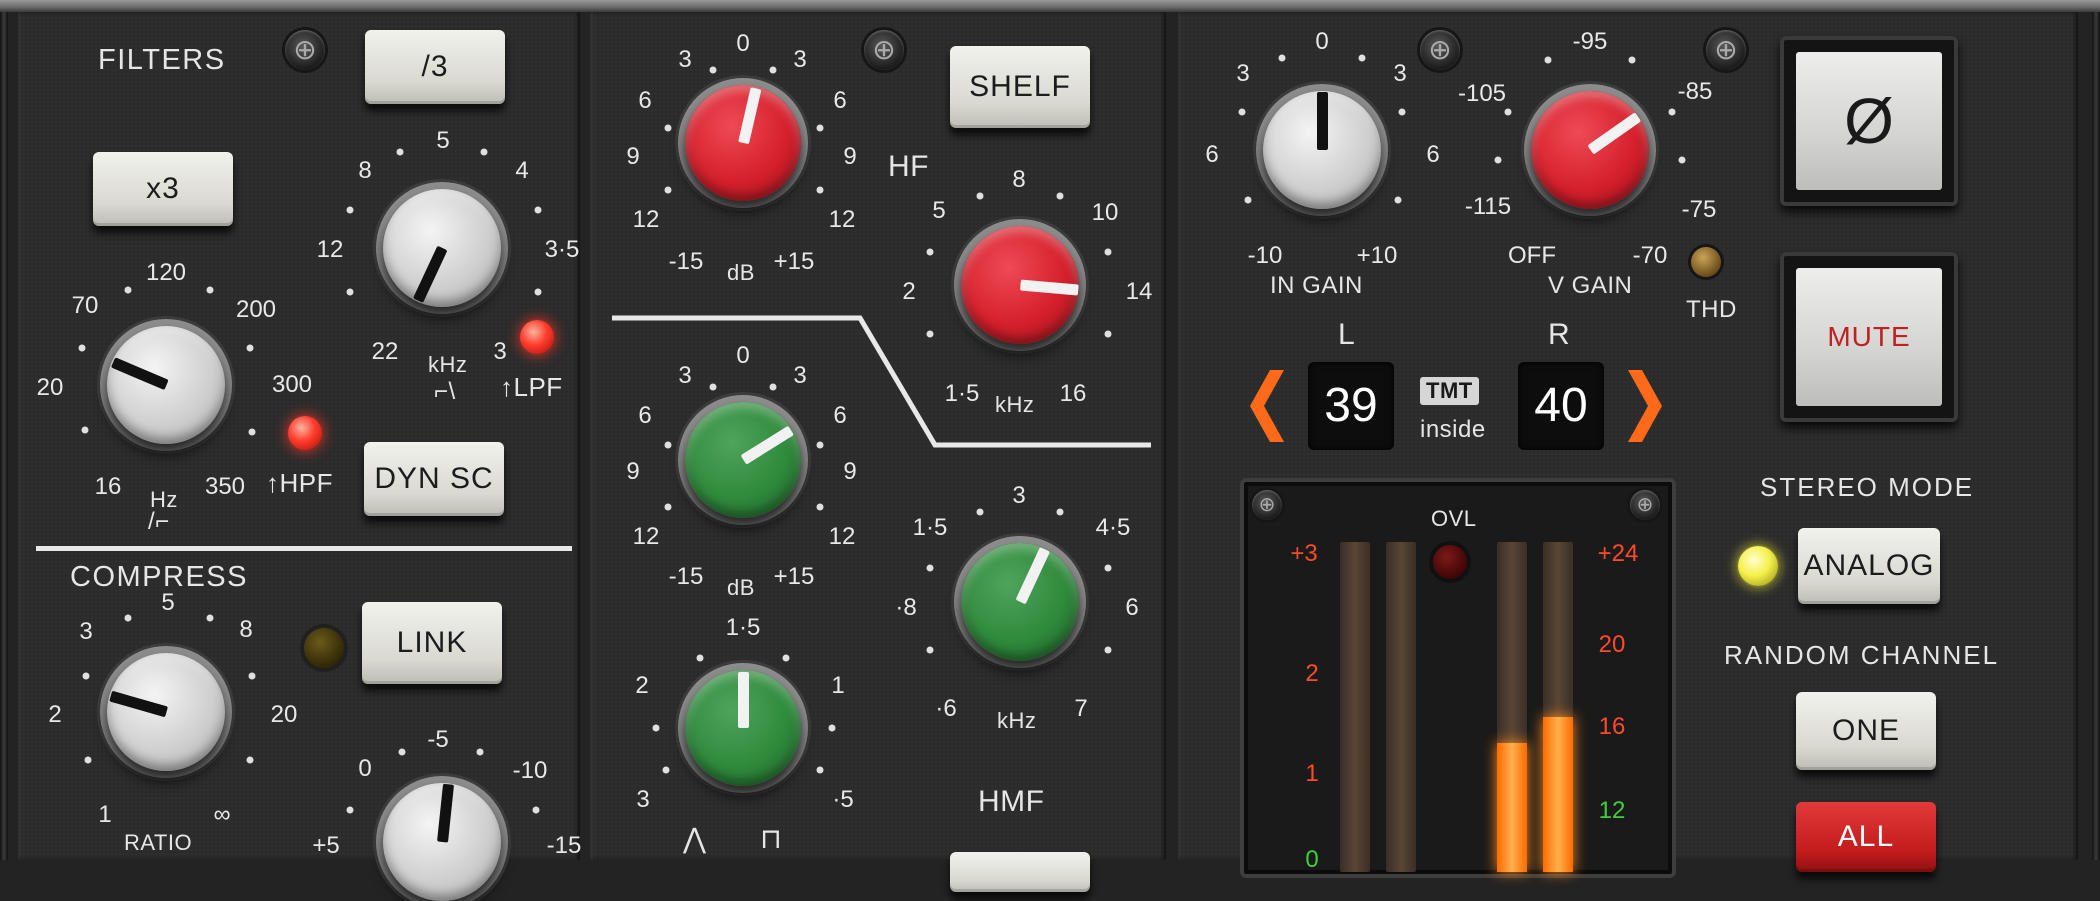 The width and height of the screenshot is (2100, 901). Describe the element at coordinates (1019, 179) in the screenshot. I see `hf-freq-tick: 8` at that location.